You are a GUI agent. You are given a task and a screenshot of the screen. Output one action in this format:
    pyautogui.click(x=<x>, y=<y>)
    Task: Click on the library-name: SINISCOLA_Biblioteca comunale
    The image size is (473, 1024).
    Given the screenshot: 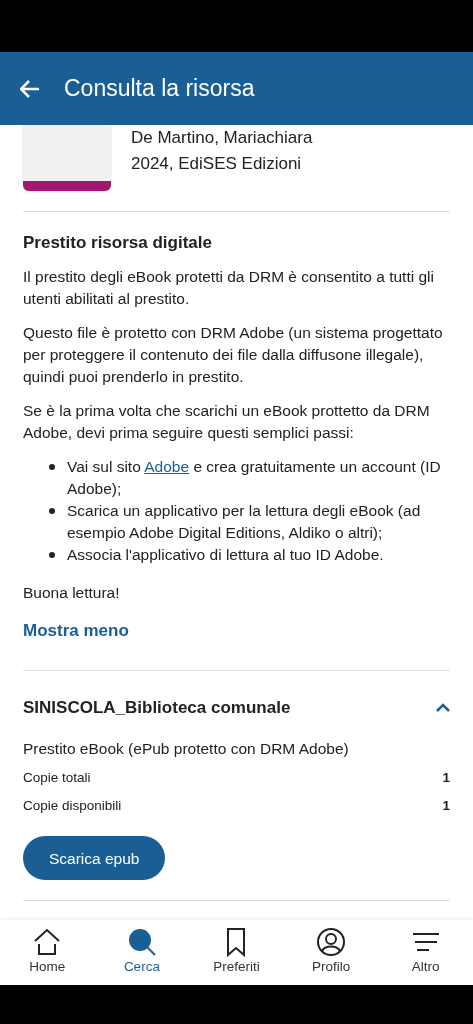 What is the action you would take?
    pyautogui.click(x=157, y=708)
    